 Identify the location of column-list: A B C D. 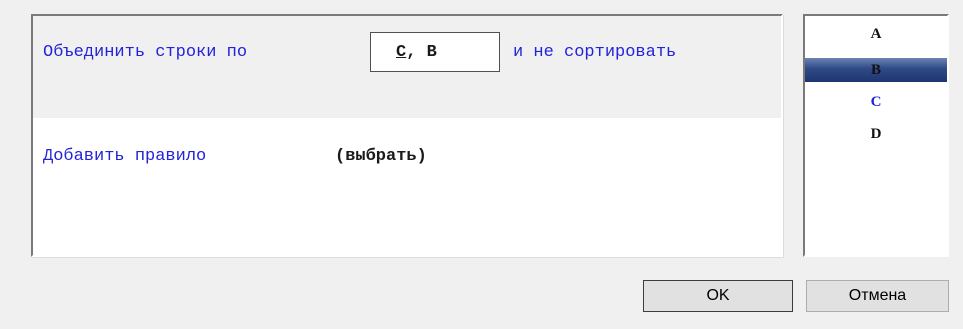
(876, 135).